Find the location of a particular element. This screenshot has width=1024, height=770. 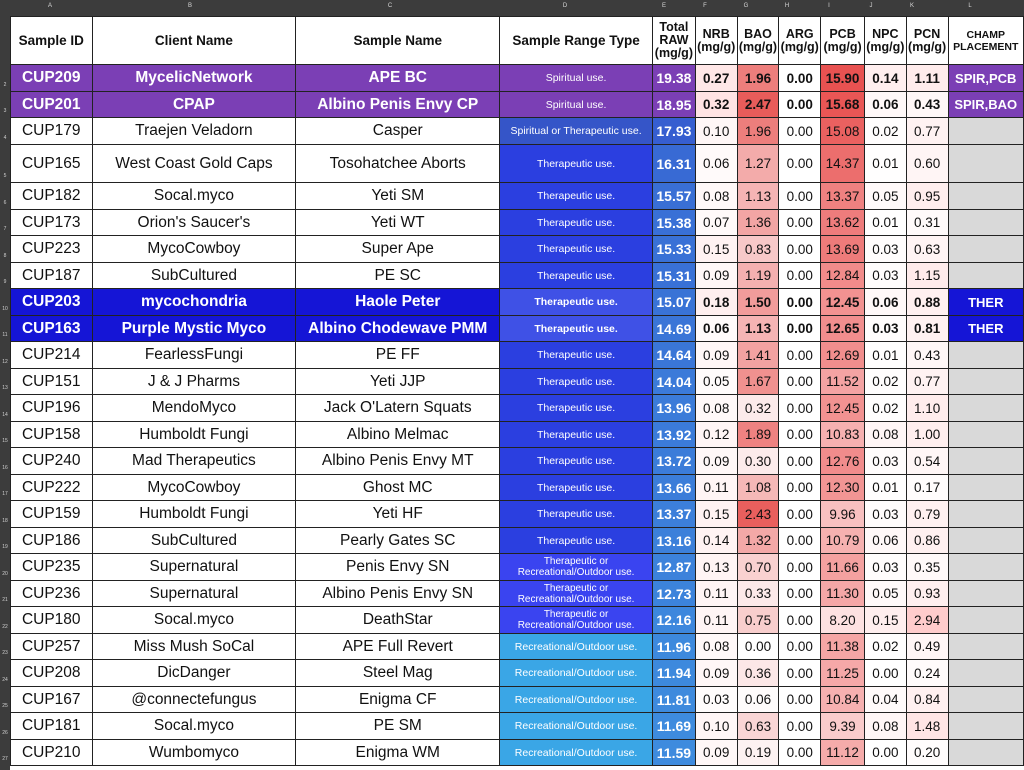

row-number: 23 is located at coordinates (5, 653).